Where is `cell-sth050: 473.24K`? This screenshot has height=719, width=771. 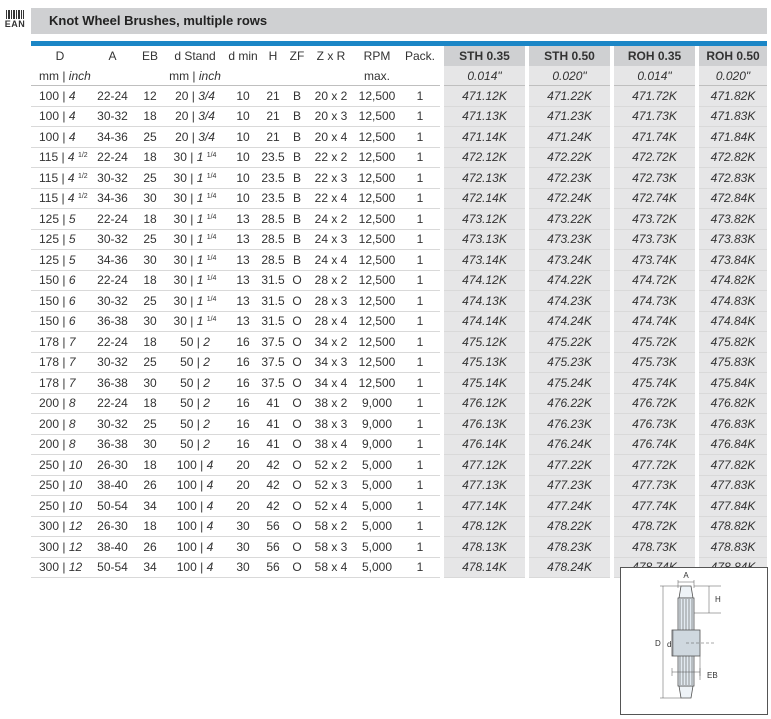
cell-sth050: 473.24K is located at coordinates (568, 259).